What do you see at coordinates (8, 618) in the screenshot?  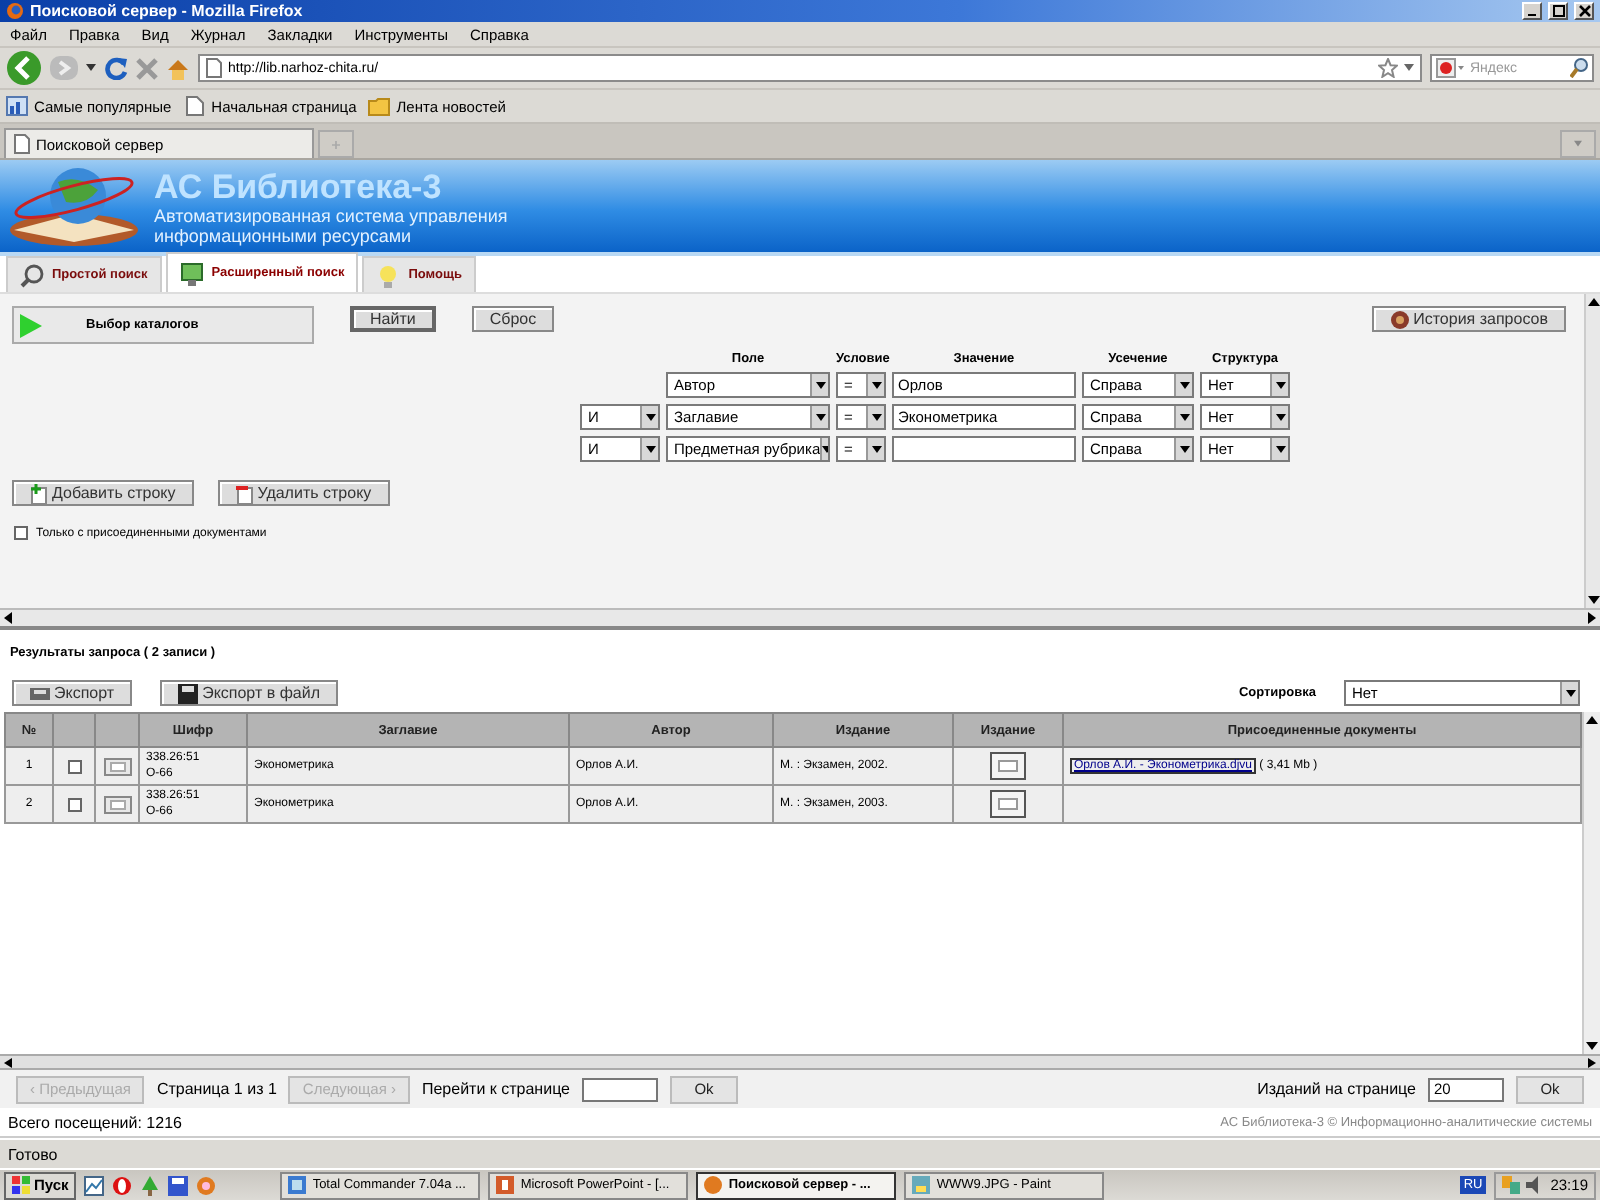 I see `scroll-left-icon` at bounding box center [8, 618].